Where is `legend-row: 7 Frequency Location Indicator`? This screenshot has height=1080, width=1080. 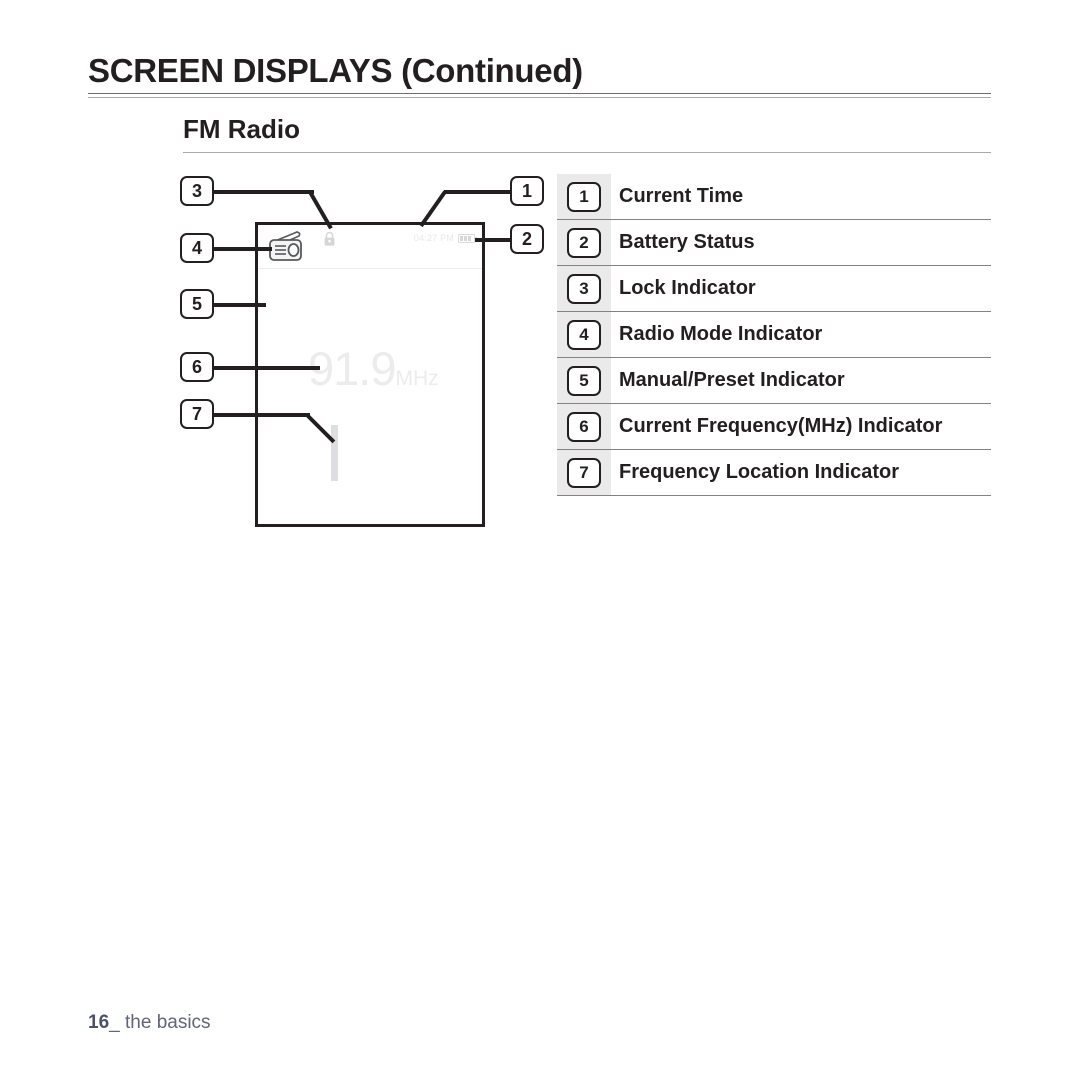
legend-row: 7 Frequency Location Indicator is located at coordinates (774, 473).